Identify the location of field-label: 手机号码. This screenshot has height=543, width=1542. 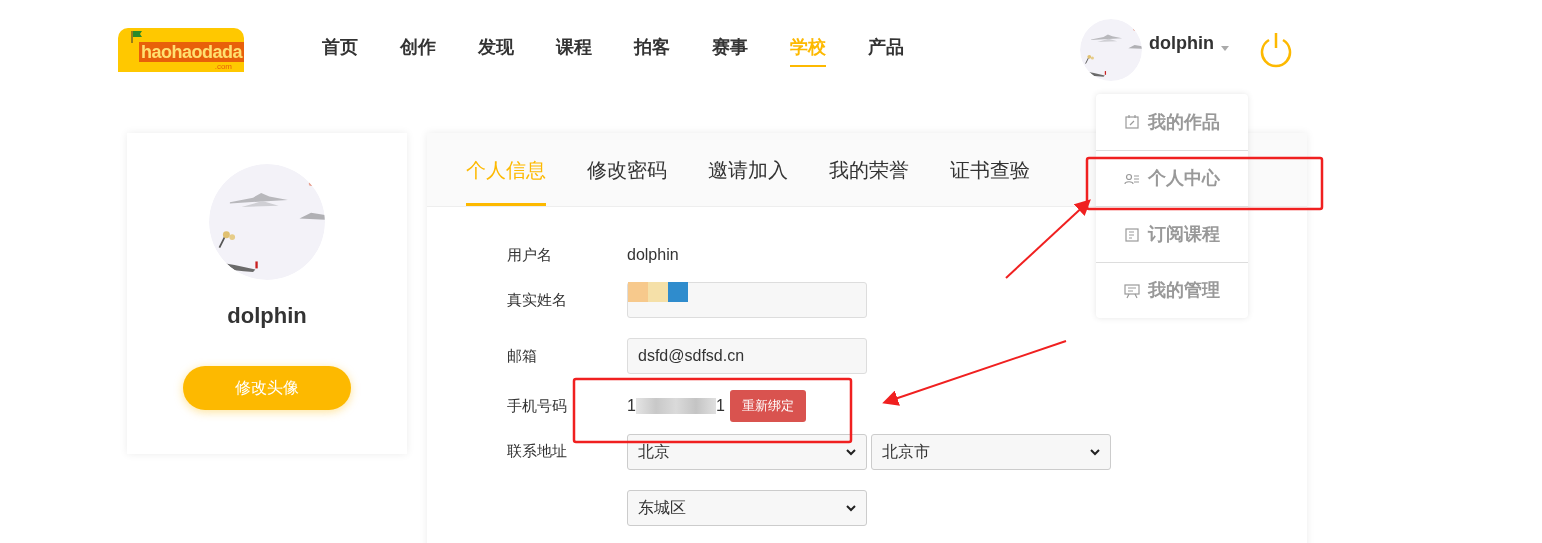
(537, 405).